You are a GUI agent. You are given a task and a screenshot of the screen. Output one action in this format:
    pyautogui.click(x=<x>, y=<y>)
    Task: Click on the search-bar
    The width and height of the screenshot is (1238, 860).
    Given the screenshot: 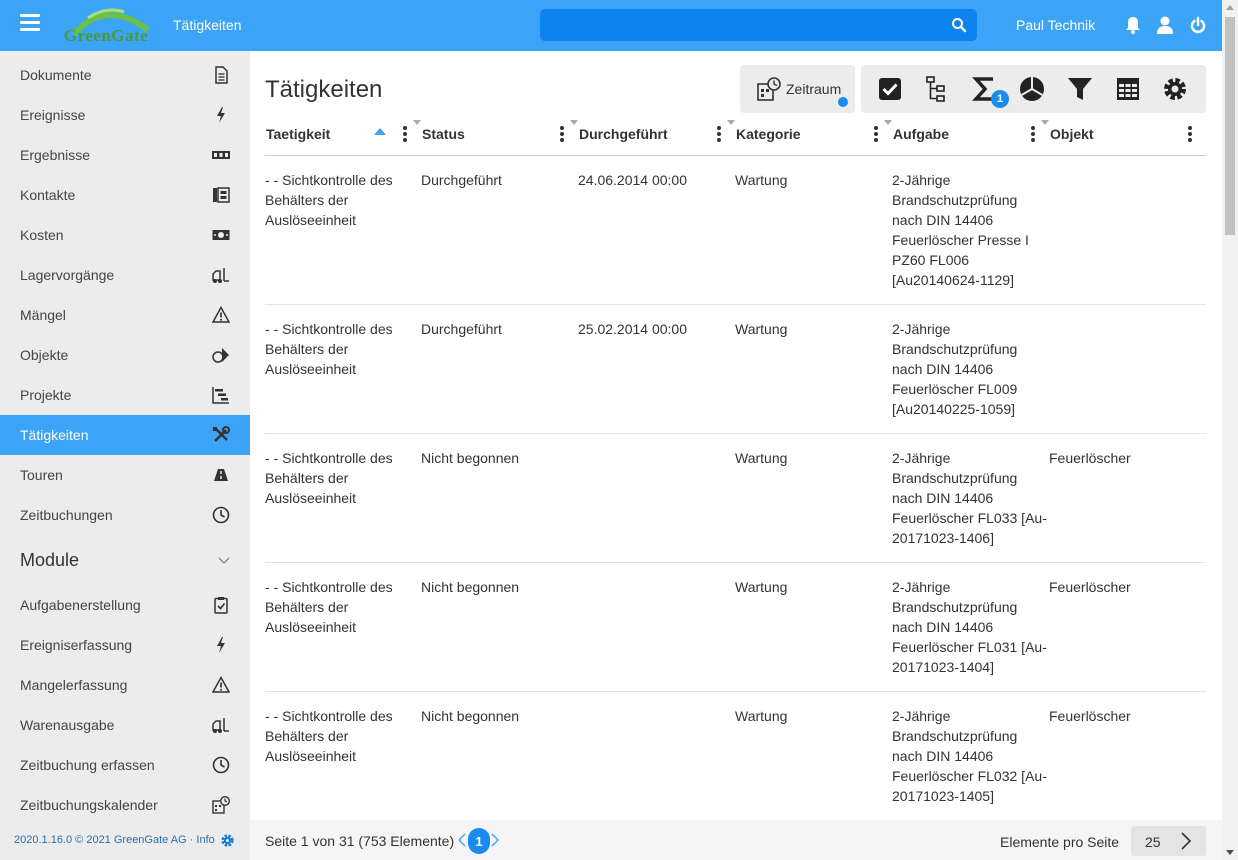 What is the action you would take?
    pyautogui.click(x=758, y=25)
    